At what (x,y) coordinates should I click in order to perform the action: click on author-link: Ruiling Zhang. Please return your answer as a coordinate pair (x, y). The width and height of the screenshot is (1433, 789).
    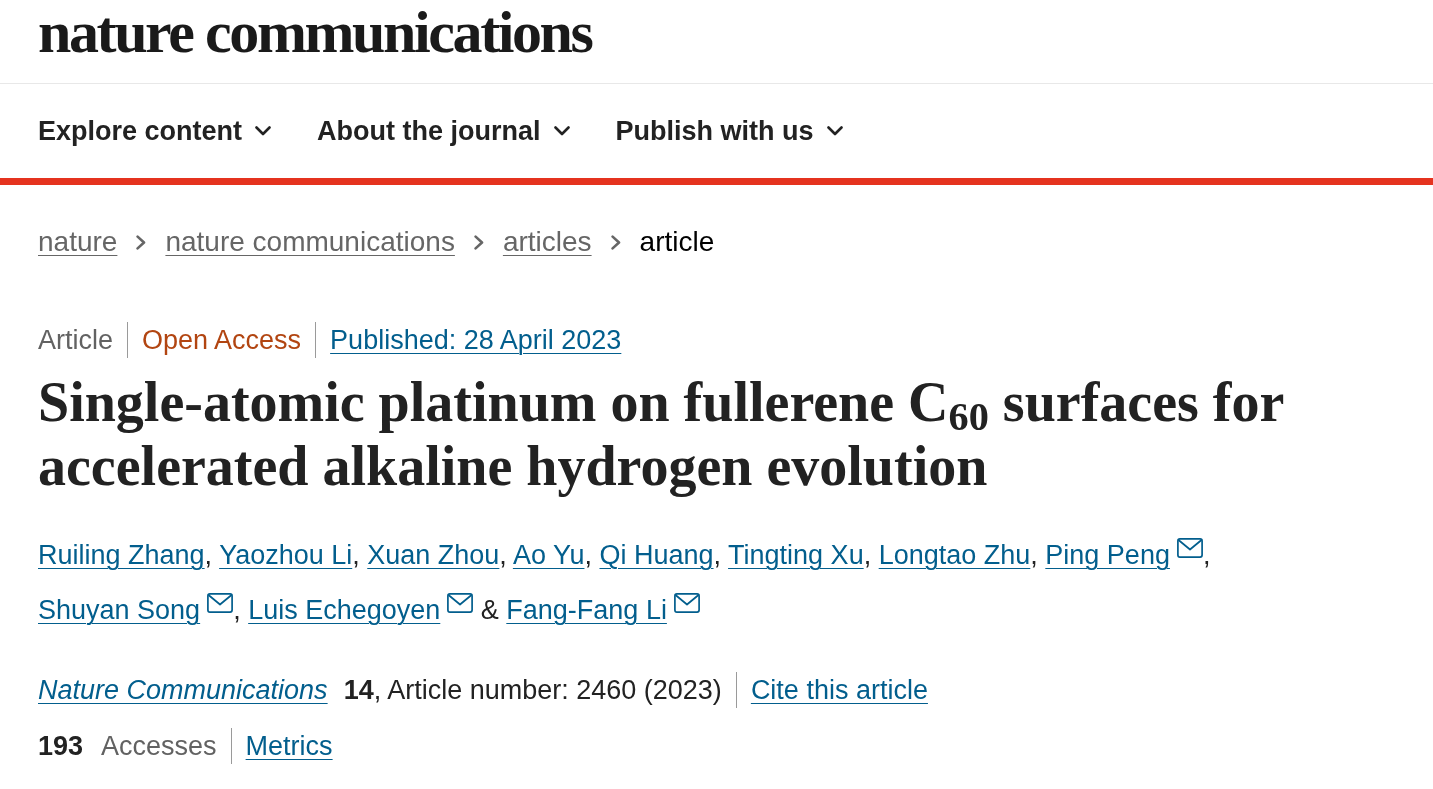
    Looking at the image, I should click on (121, 555).